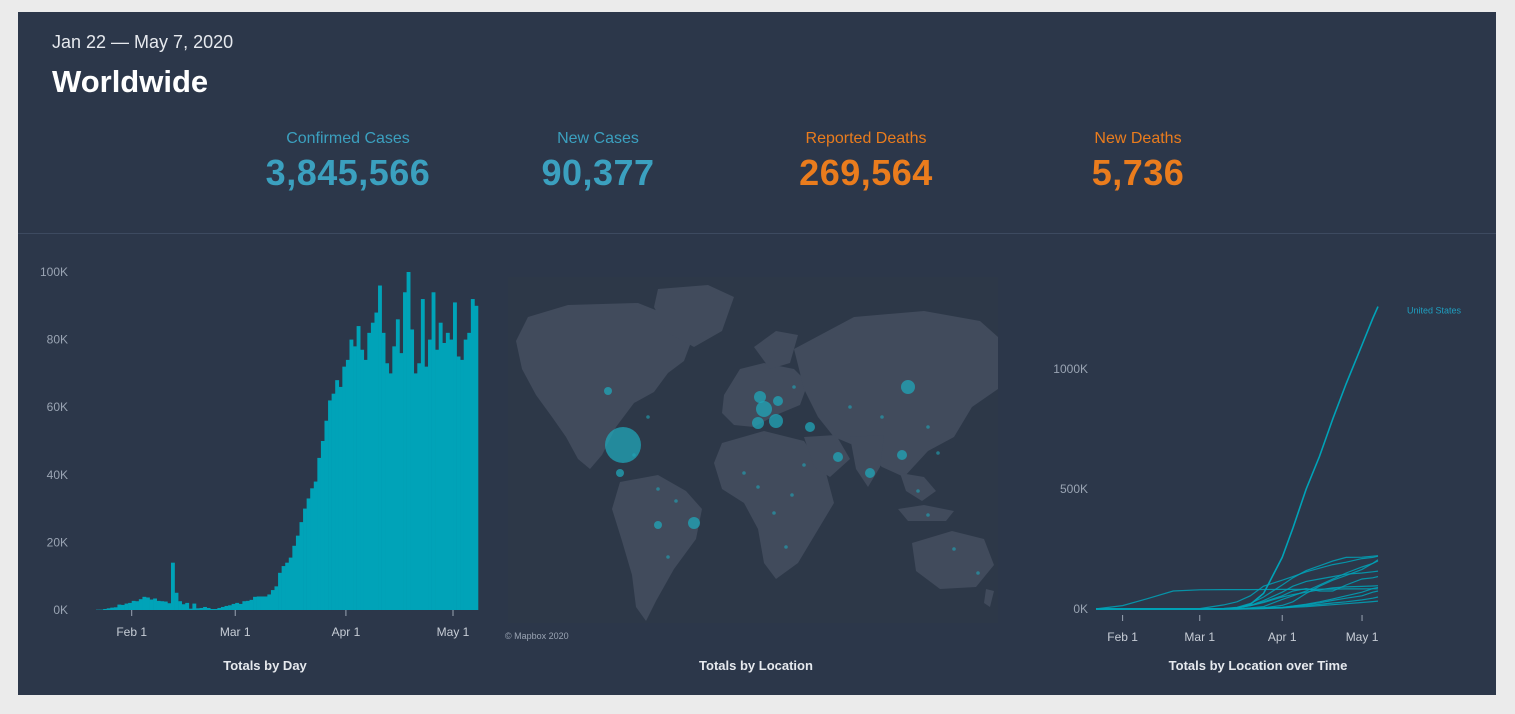  Describe the element at coordinates (1138, 138) in the screenshot. I see `kpi-new-deaths-label: New Deaths` at that location.